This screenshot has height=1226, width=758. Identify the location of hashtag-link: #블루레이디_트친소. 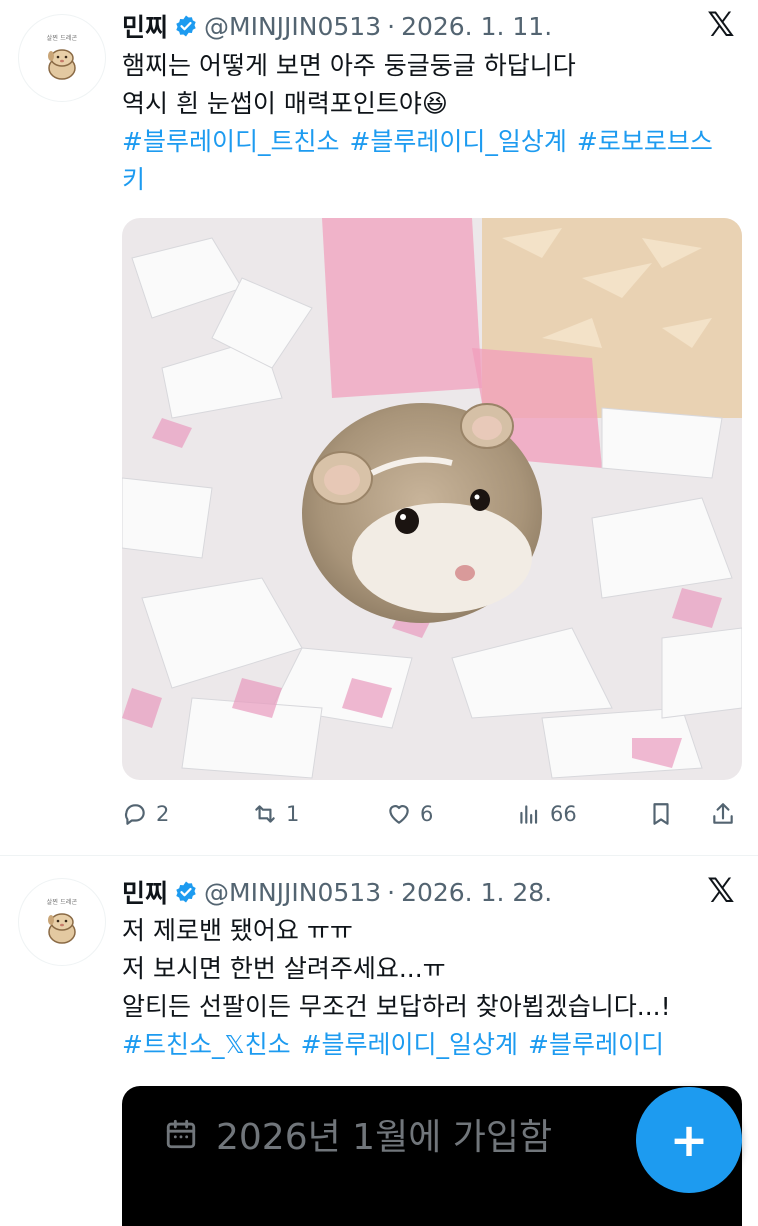
(230, 141).